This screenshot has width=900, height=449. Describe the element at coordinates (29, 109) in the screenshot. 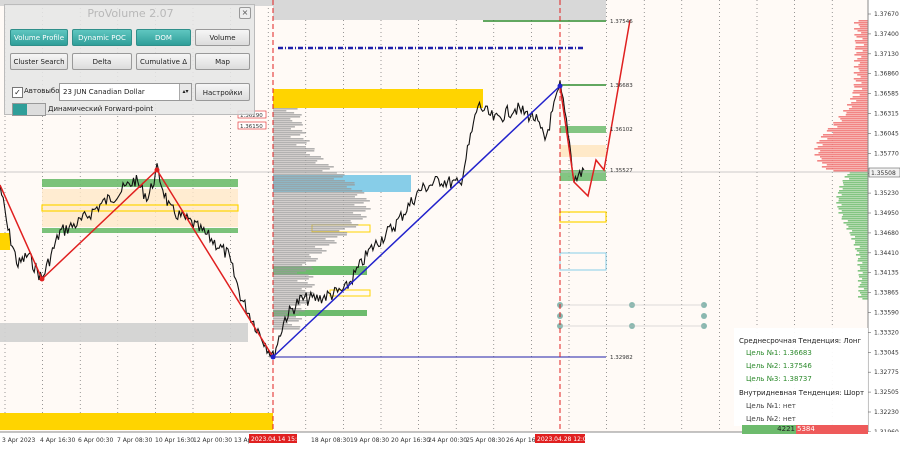

I see `forward-point-toggle` at that location.